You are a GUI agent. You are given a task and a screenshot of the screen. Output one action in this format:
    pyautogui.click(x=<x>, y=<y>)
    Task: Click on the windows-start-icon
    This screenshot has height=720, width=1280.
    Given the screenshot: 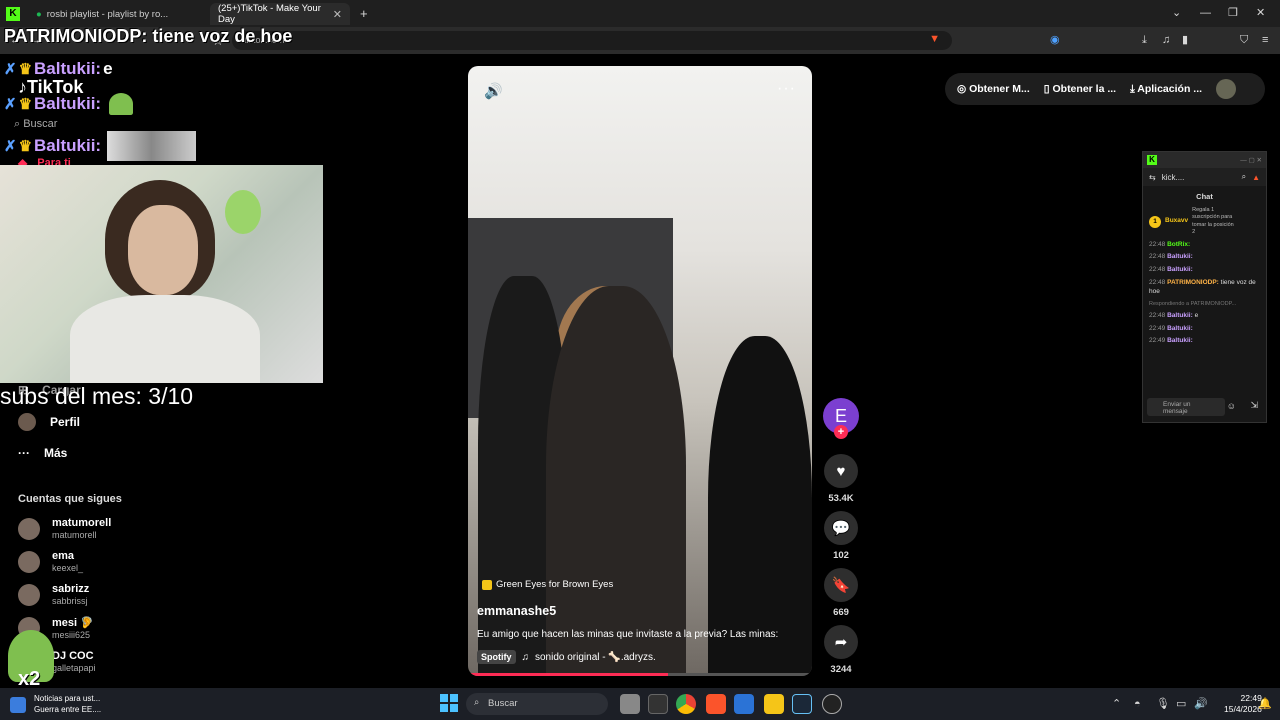 What is the action you would take?
    pyautogui.click(x=450, y=704)
    